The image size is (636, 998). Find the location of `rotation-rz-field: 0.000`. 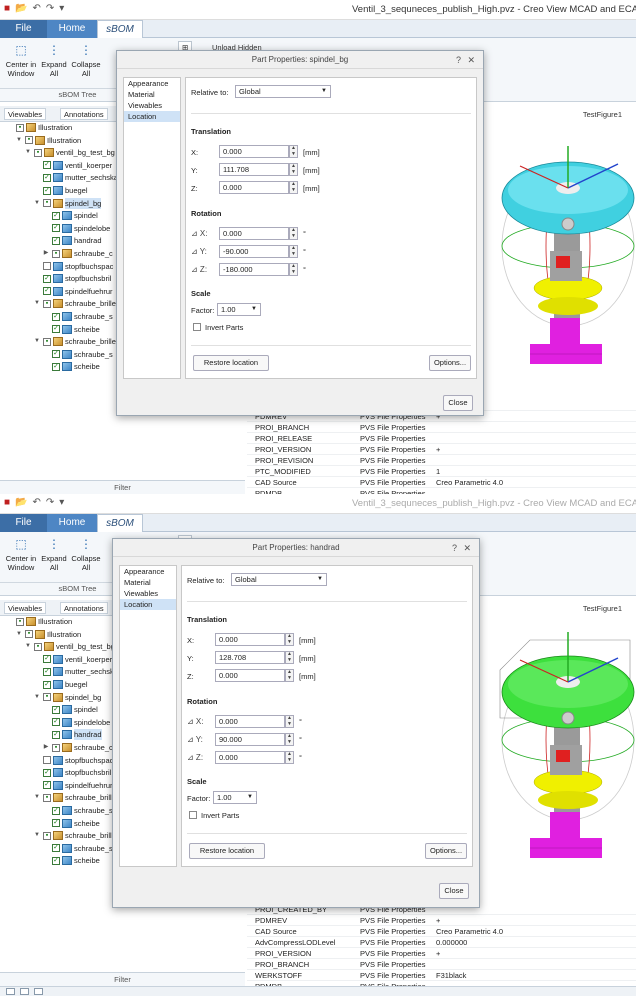

rotation-rz-field: 0.000 is located at coordinates (250, 757).